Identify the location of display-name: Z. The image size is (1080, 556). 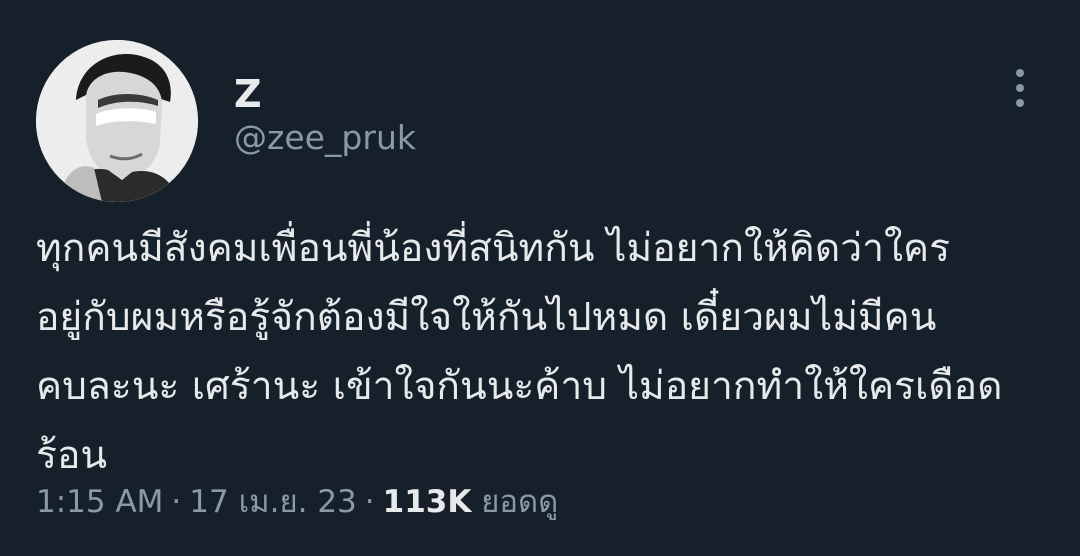
(248, 94).